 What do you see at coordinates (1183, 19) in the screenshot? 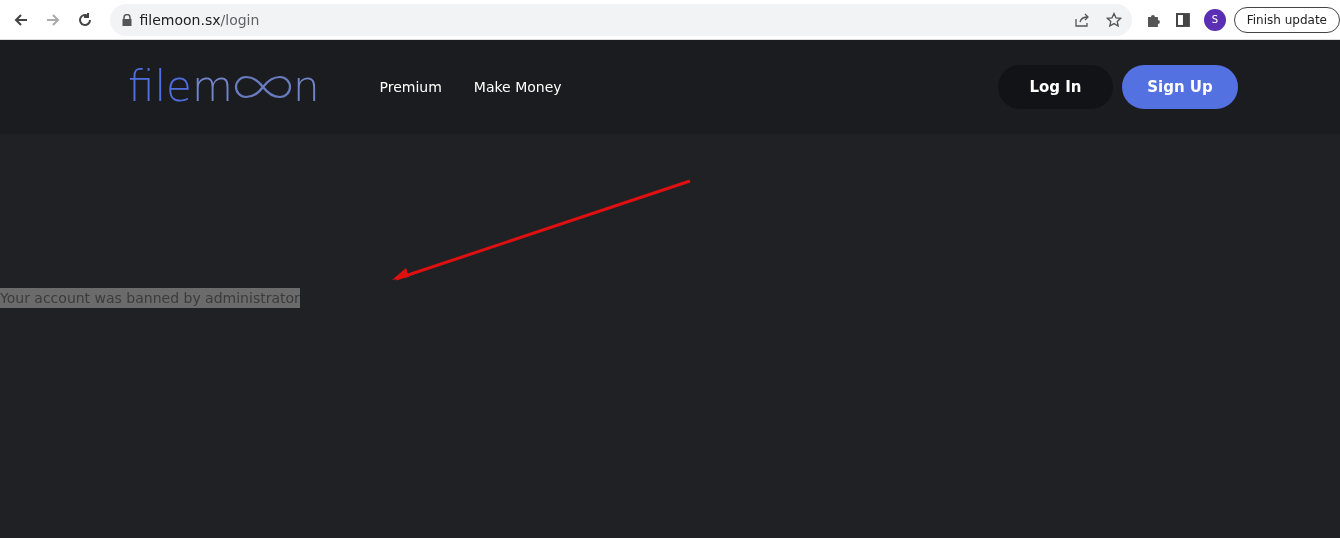
I see `side-panel-icon` at bounding box center [1183, 19].